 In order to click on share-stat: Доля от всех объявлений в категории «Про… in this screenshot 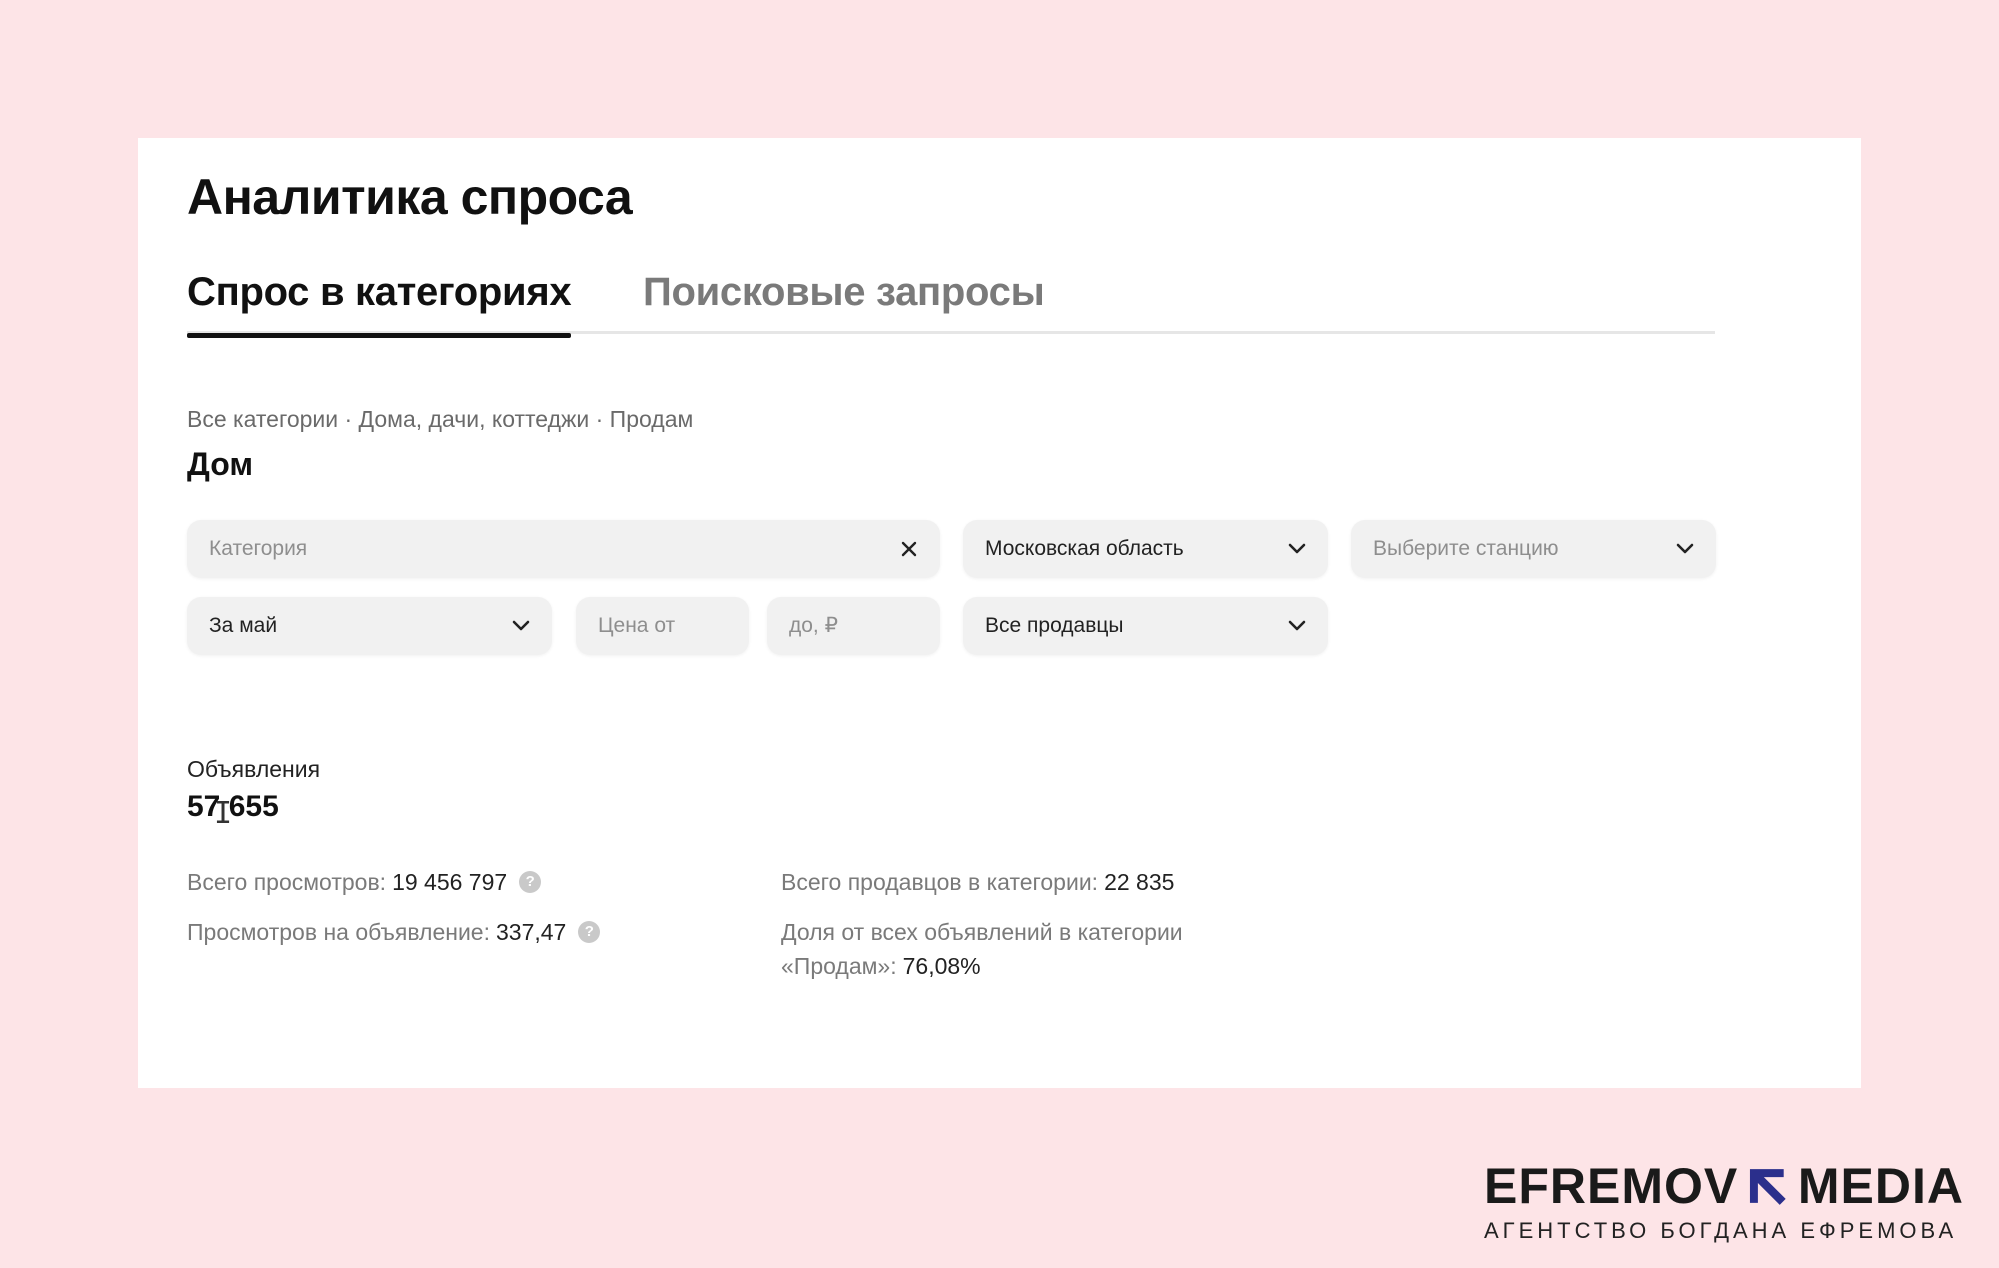, I will do `click(982, 949)`.